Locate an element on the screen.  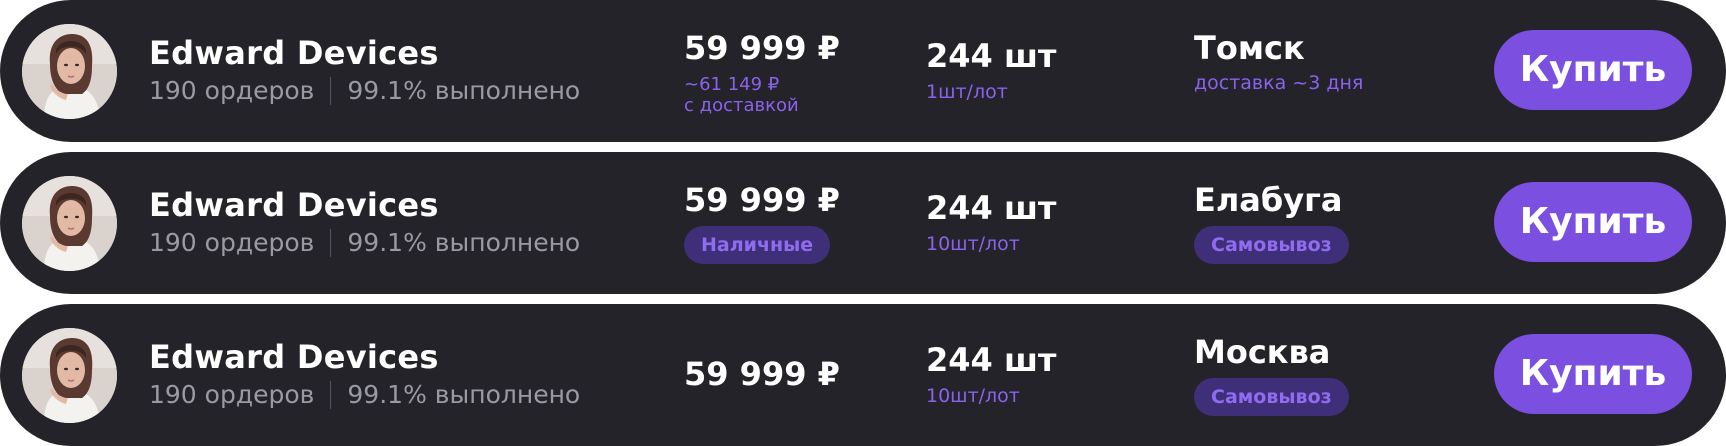
price-with-delivery-label: с доставкой is located at coordinates (741, 105).